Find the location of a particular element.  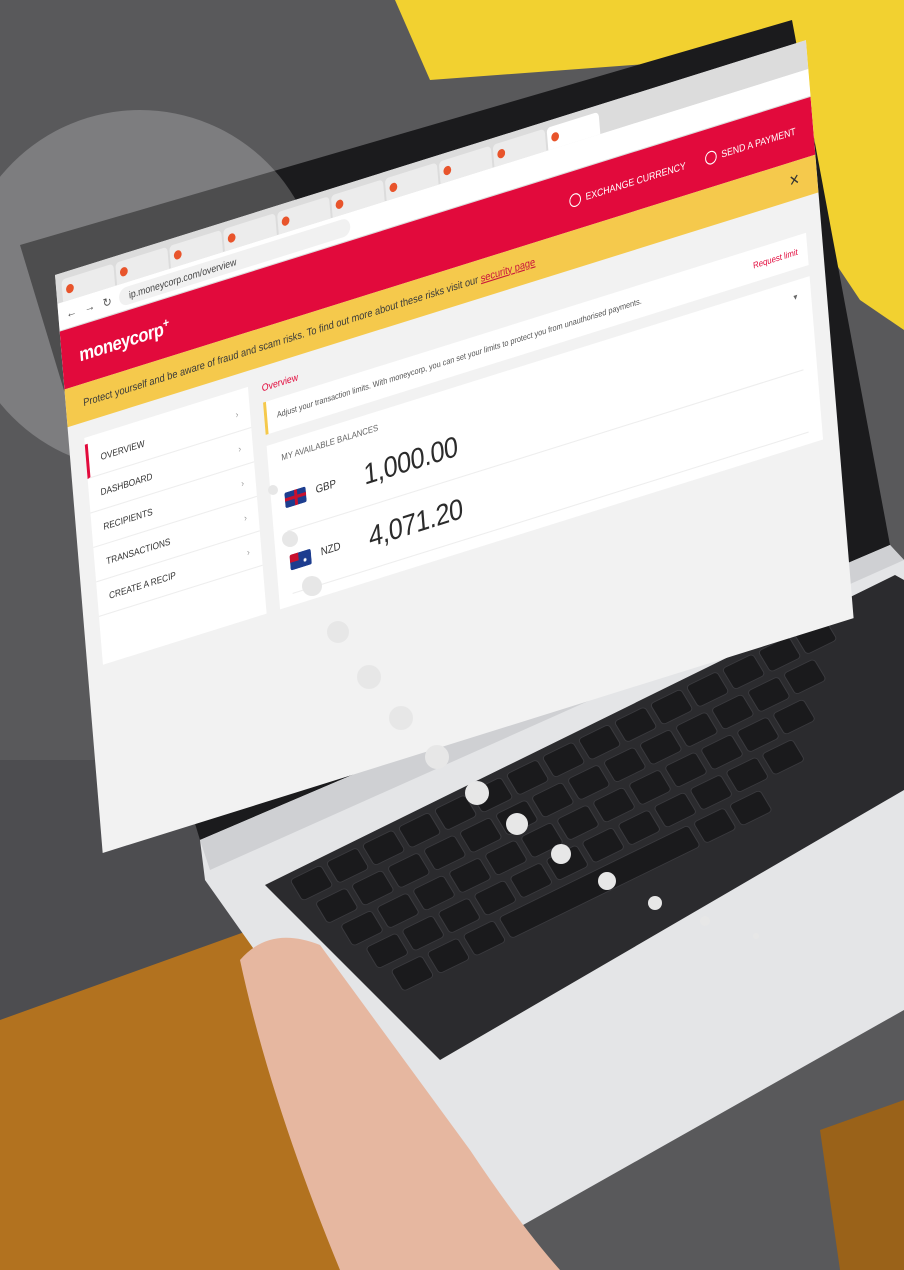

nz-flag-icon is located at coordinates (300, 559).